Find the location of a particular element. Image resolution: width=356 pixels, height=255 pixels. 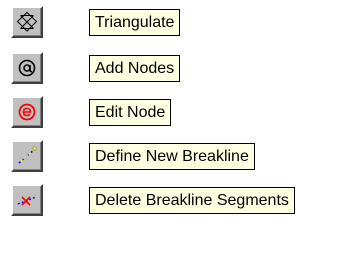

tooltip-define-breakline: Define New Breakline is located at coordinates (172, 156).